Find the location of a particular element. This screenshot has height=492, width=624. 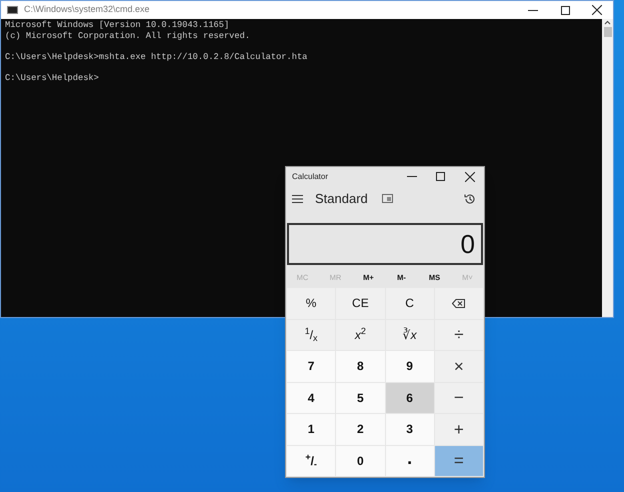

calculator-key: 4 is located at coordinates (311, 397).